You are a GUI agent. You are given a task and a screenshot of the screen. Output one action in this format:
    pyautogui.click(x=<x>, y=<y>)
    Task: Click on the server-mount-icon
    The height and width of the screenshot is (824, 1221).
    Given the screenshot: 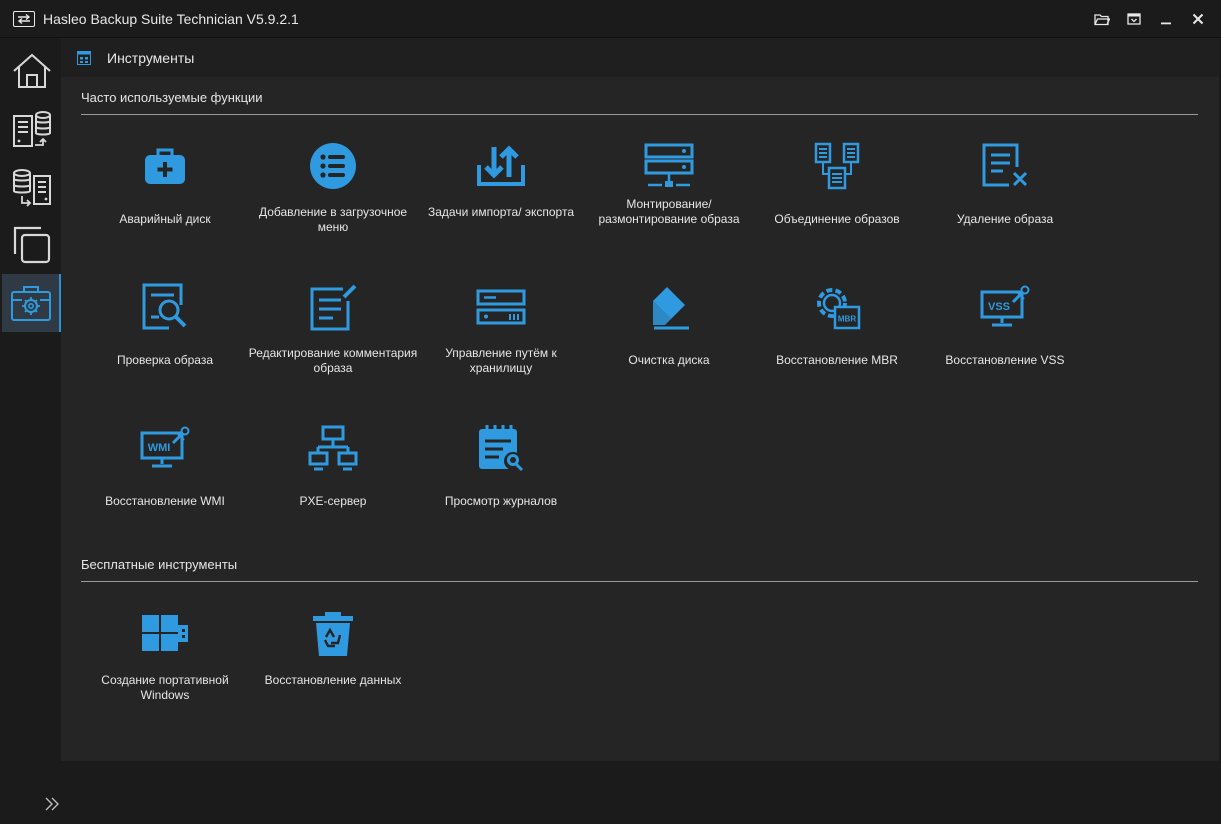 What is the action you would take?
    pyautogui.click(x=669, y=165)
    